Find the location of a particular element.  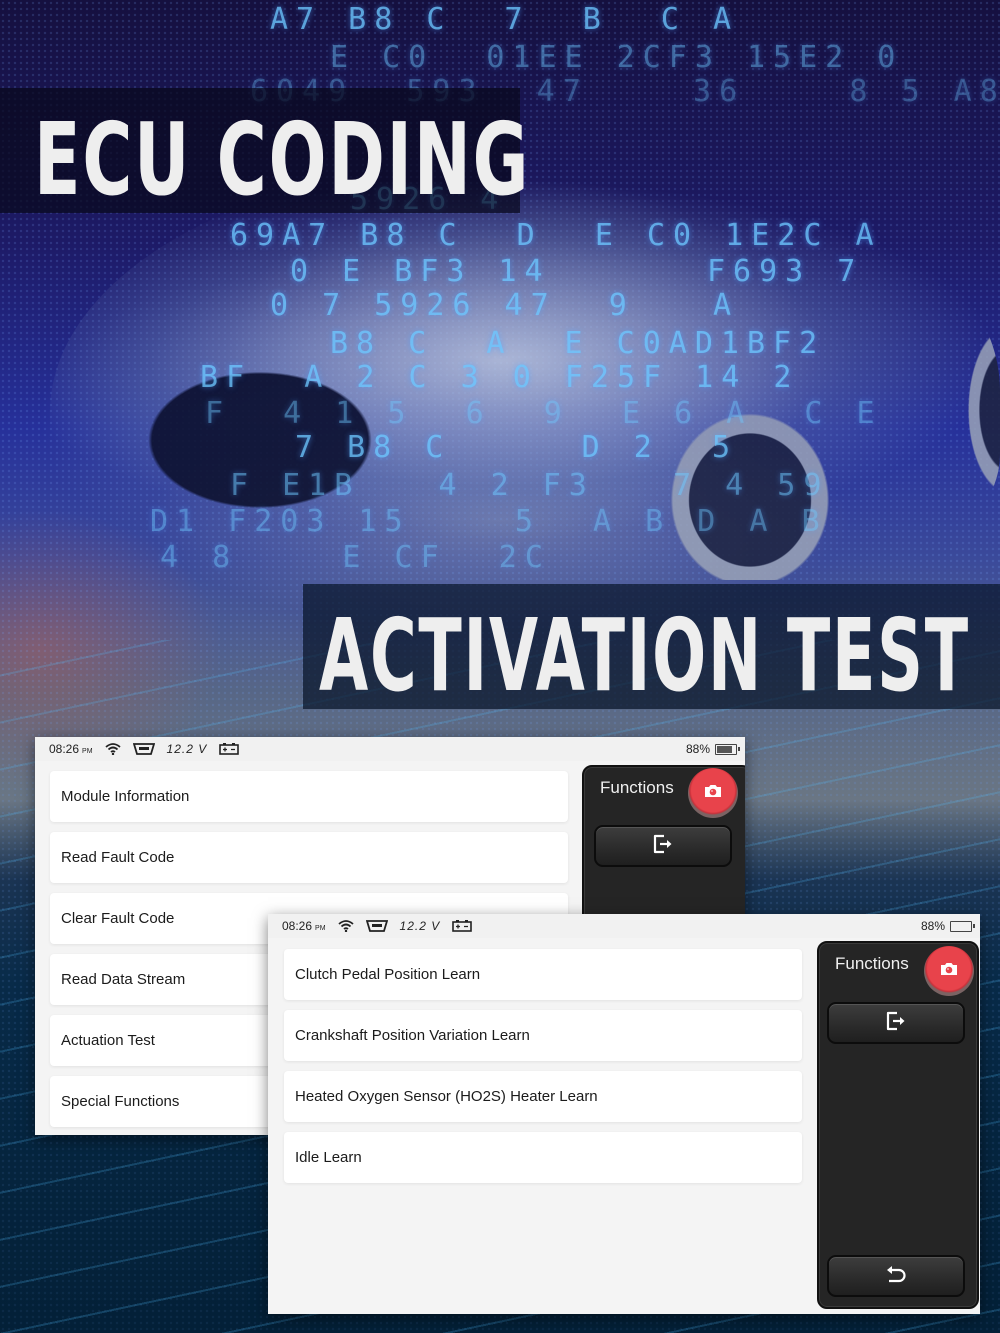

activation-test-title: ACTIVATION TEST is located at coordinates (644, 656).